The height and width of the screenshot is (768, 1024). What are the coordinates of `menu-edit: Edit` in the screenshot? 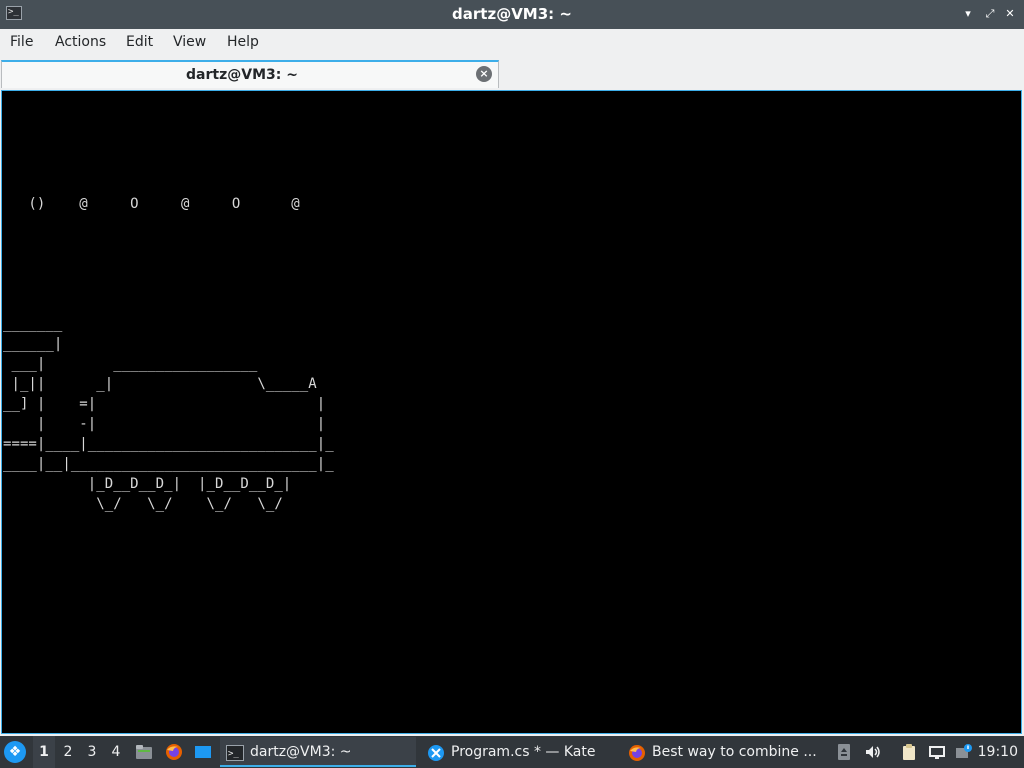 It's located at (139, 42).